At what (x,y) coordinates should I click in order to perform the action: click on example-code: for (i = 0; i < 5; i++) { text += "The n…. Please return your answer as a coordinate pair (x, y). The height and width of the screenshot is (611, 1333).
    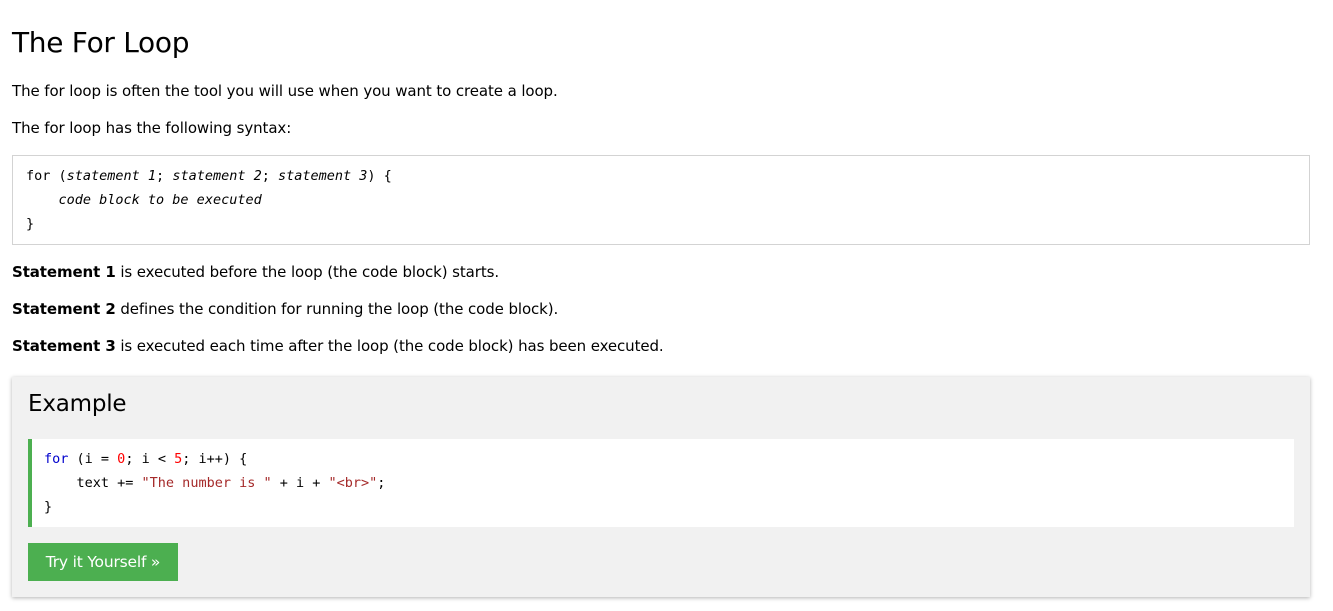
    Looking at the image, I should click on (214, 483).